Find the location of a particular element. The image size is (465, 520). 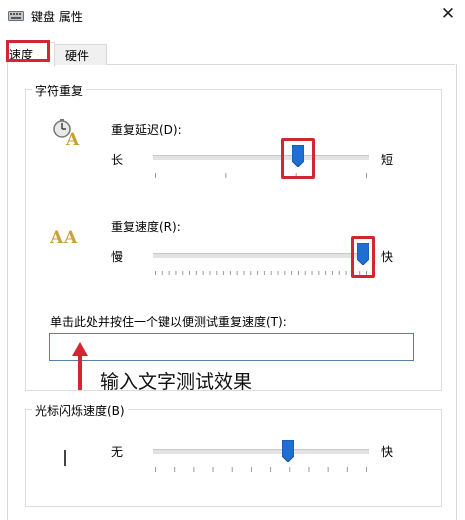

repeat-rate-tick-marks is located at coordinates (261, 270).